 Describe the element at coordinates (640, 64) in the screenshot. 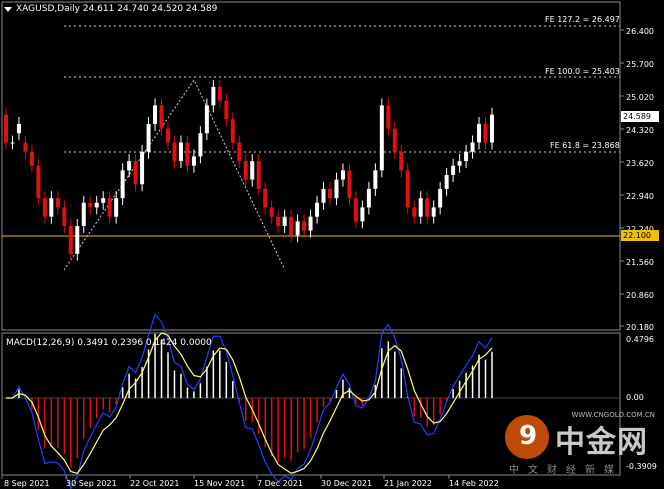

I see `price-tick: 25.700` at that location.